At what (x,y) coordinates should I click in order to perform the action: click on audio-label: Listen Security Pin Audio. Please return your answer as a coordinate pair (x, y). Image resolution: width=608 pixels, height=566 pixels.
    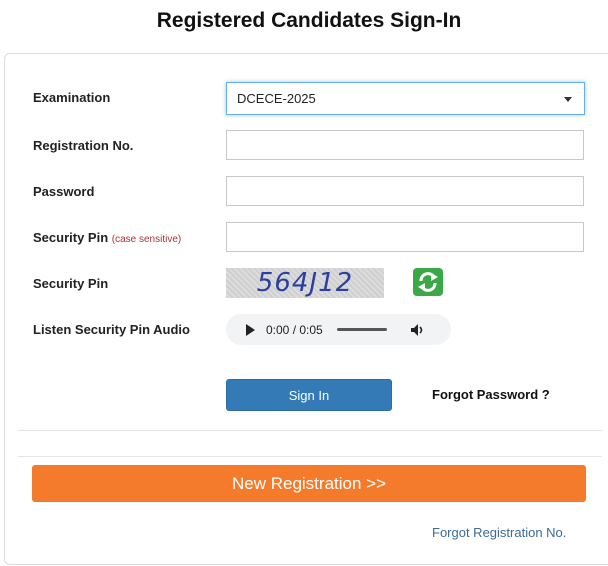
    Looking at the image, I should click on (111, 329).